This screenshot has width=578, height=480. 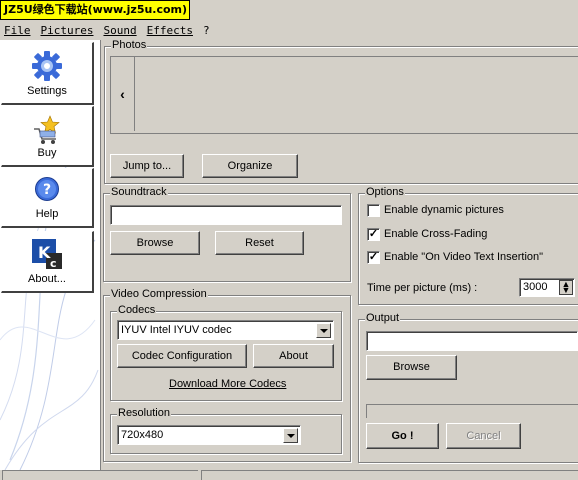 I want to click on codecs-group-title: Codecs, so click(x=137, y=310).